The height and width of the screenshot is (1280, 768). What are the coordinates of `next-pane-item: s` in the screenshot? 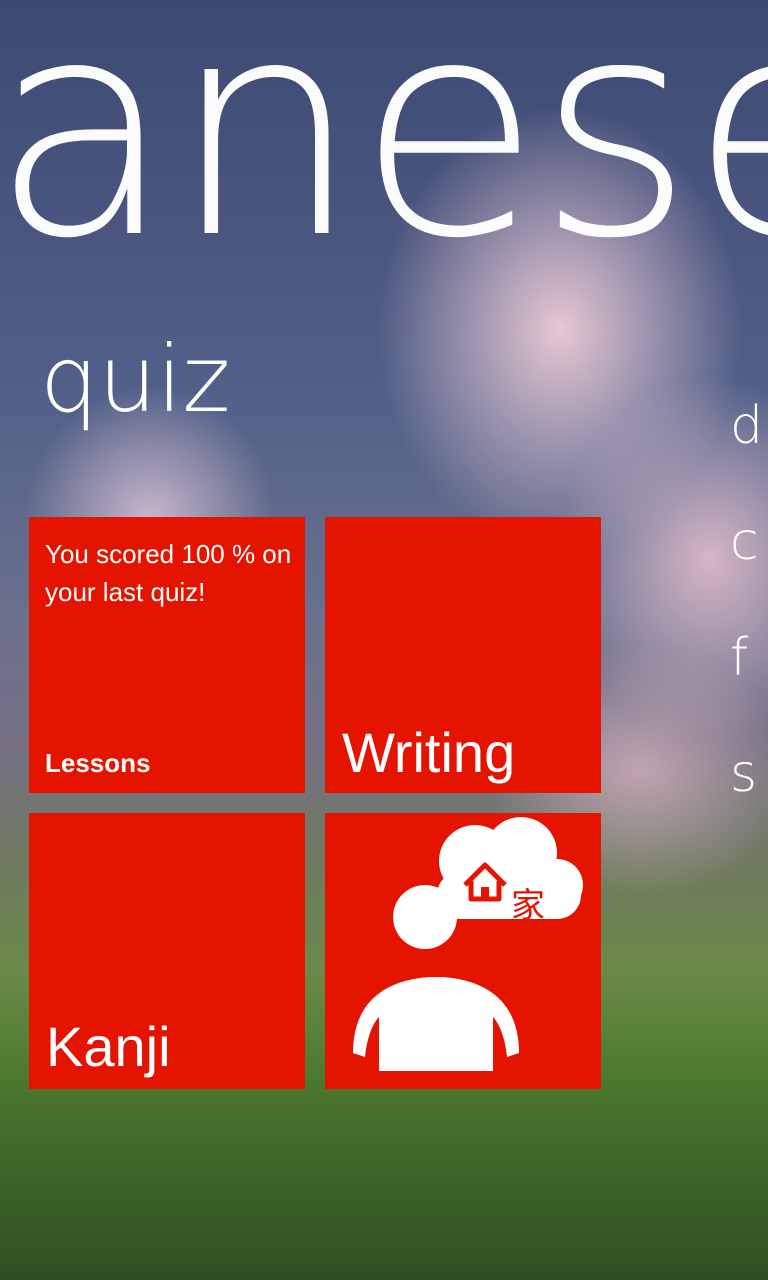 It's located at (746, 806).